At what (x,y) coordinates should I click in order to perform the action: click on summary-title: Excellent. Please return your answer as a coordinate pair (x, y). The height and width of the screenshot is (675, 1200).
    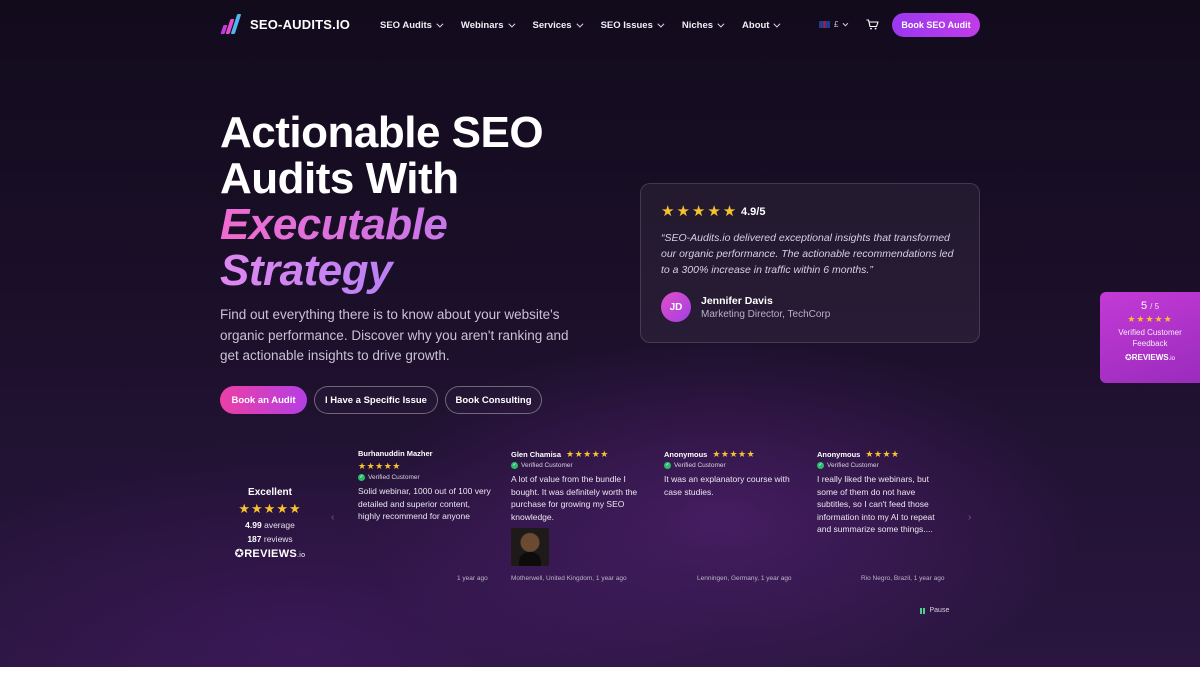
    Looking at the image, I should click on (270, 492).